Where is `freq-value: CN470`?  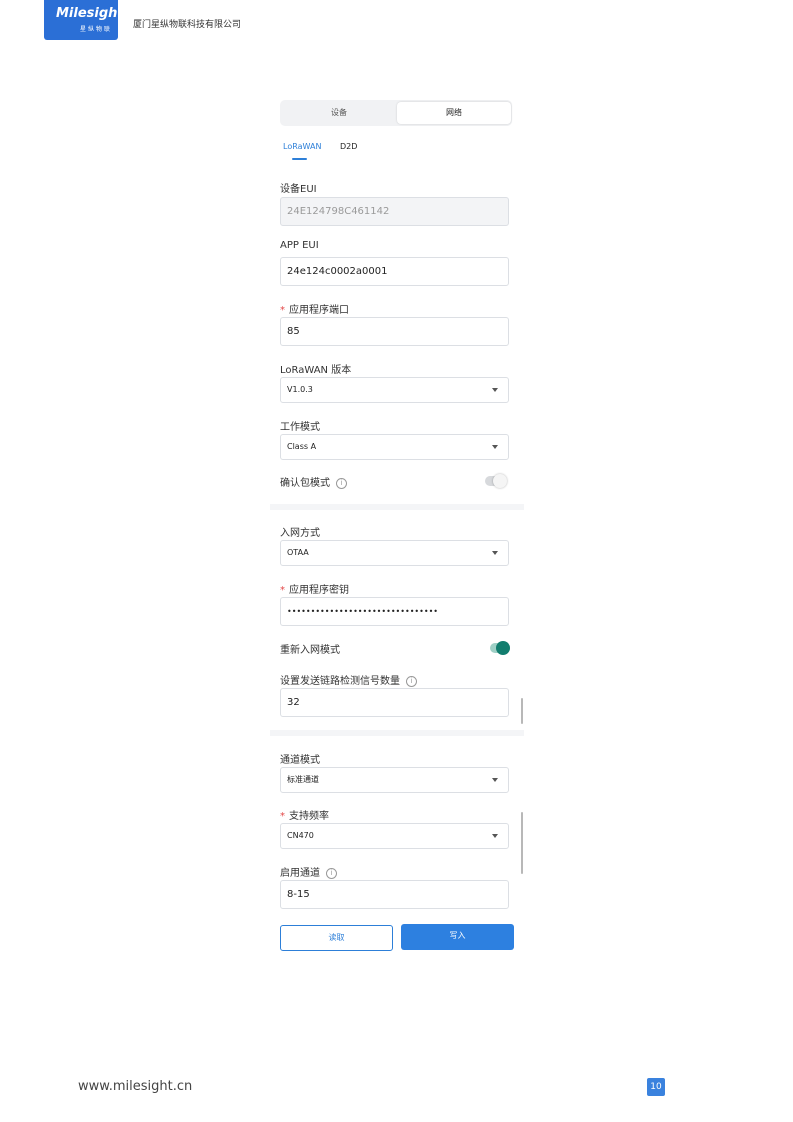
freq-value: CN470 is located at coordinates (300, 835).